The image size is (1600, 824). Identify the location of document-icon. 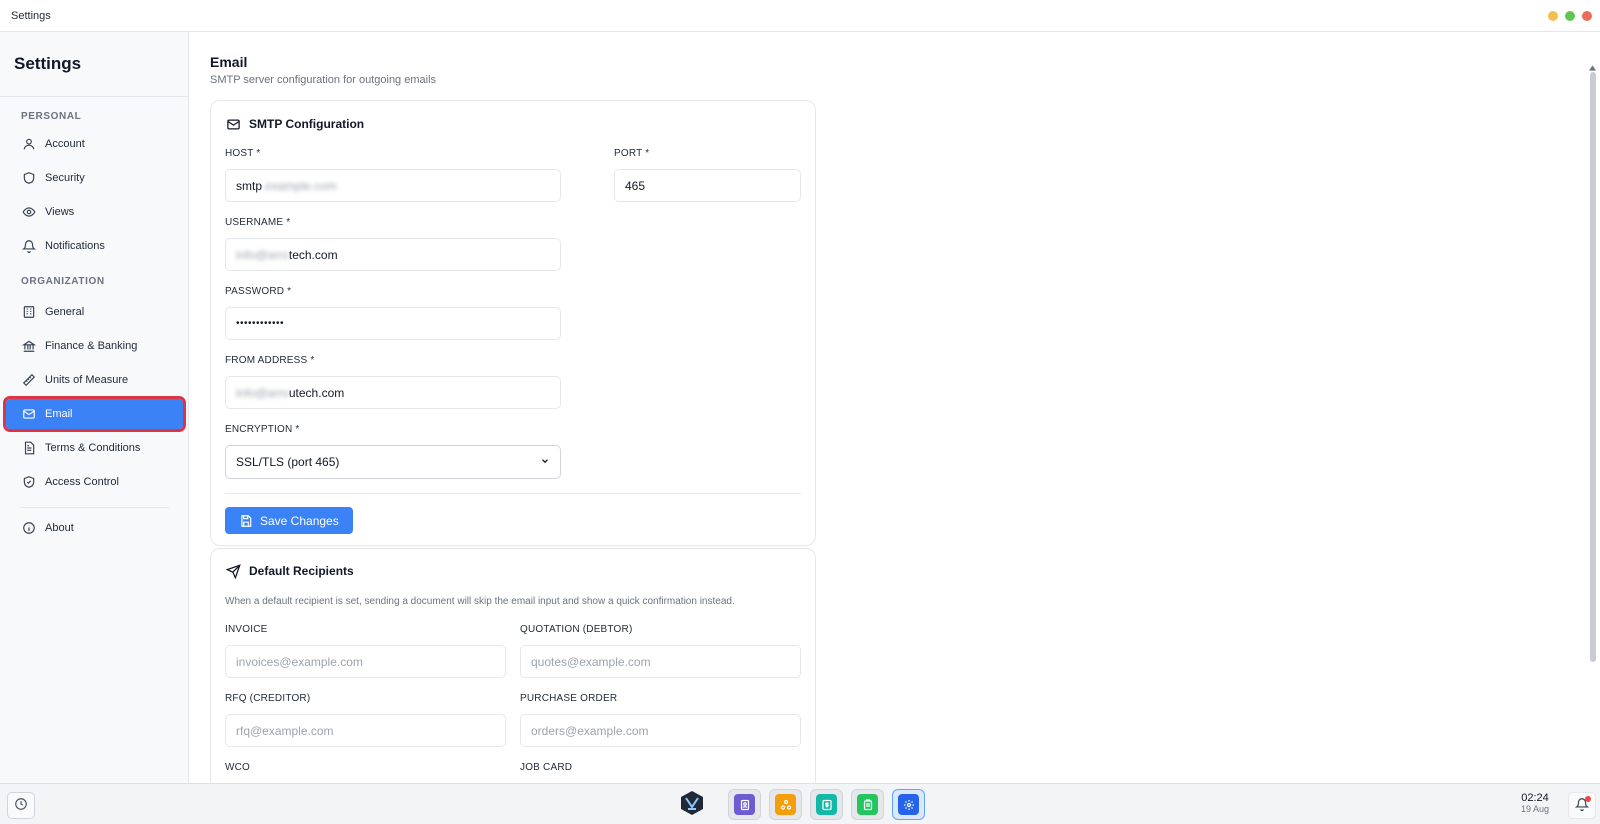
(29, 448).